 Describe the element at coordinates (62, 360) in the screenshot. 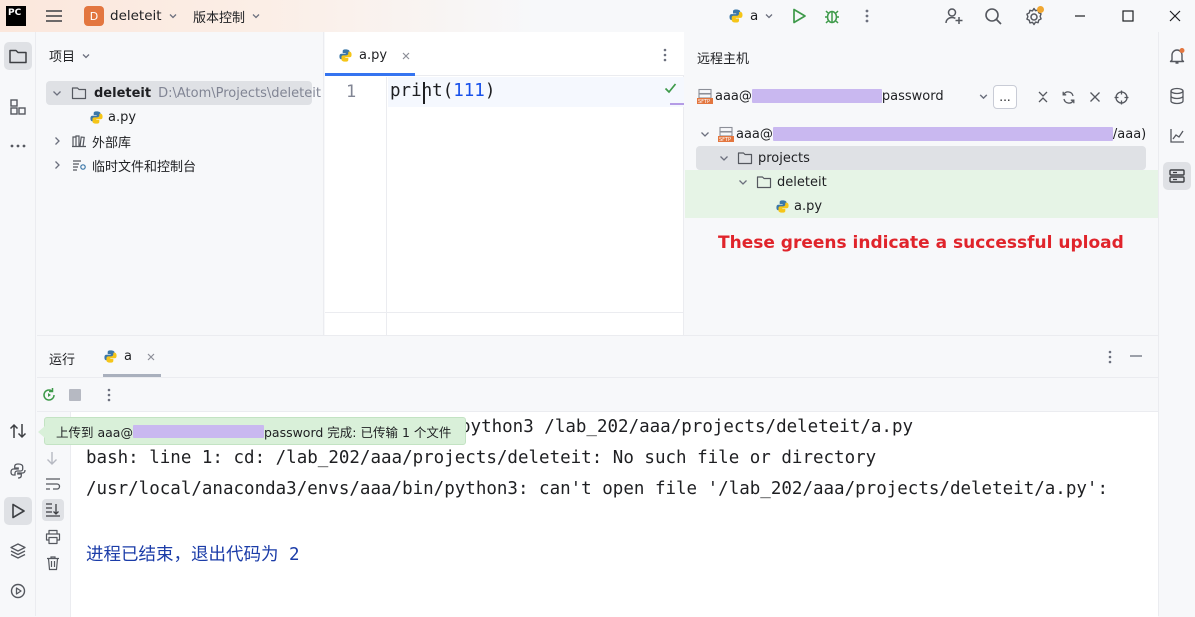

I see `run-panel-title: 运行` at that location.